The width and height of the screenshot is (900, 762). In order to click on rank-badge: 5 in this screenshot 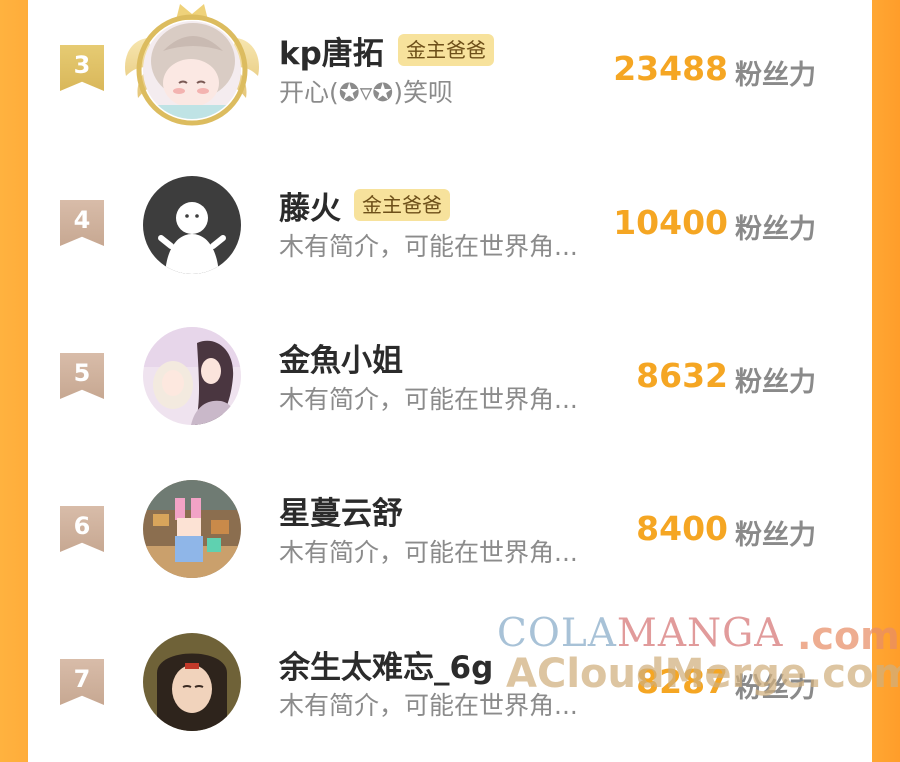, I will do `click(82, 376)`.